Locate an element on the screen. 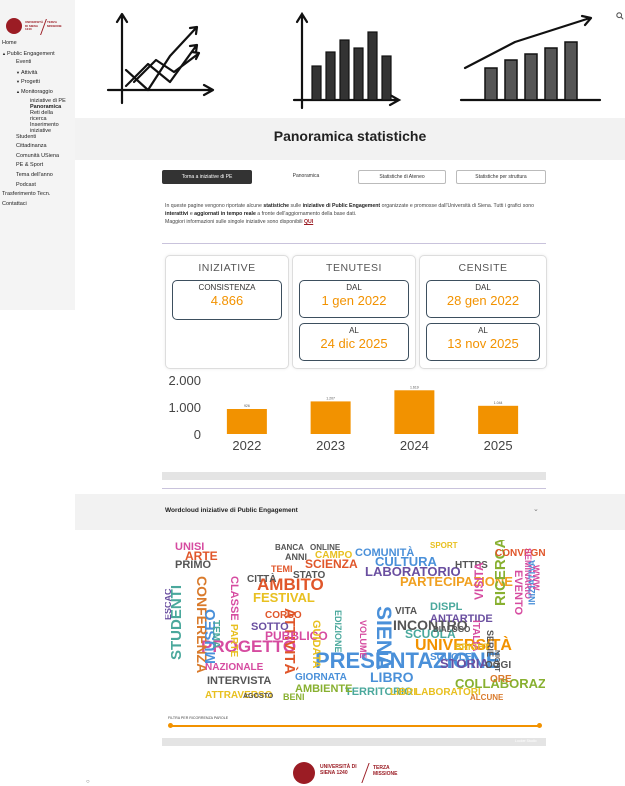  wordcloud-word: CORSO is located at coordinates (283, 615).